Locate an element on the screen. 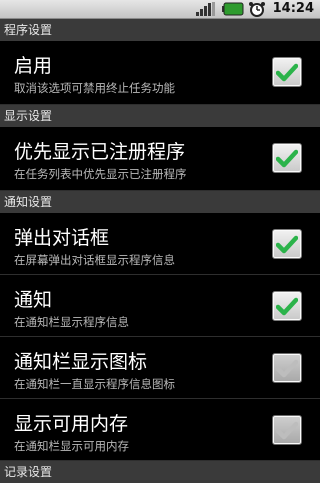  pref-title: 显示可用内存 is located at coordinates (71, 424).